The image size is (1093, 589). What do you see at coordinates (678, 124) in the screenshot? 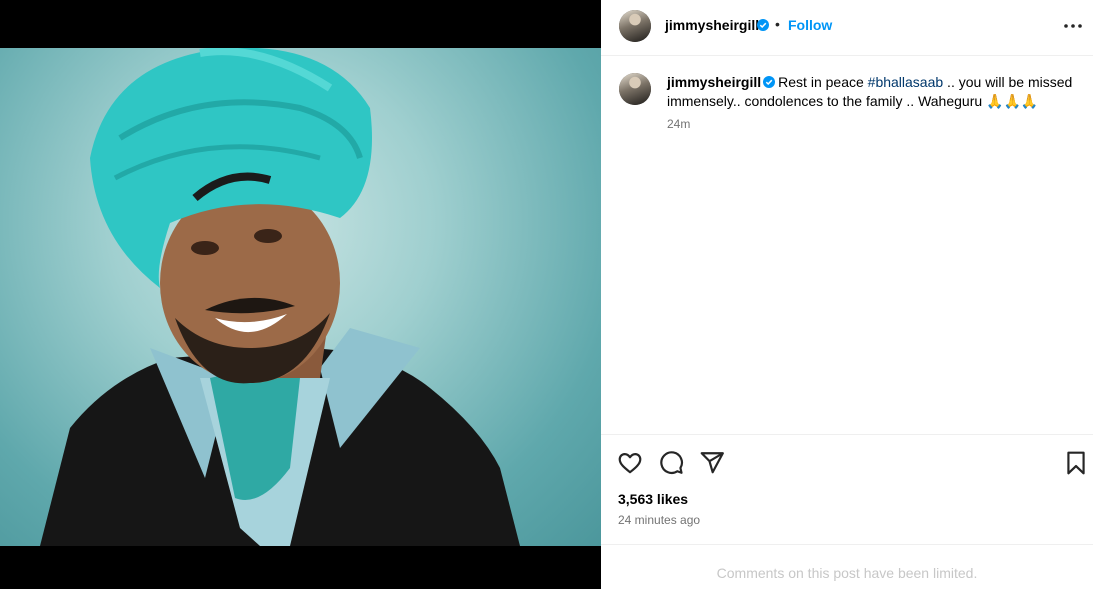
I see `caption-timestamp: 24m` at bounding box center [678, 124].